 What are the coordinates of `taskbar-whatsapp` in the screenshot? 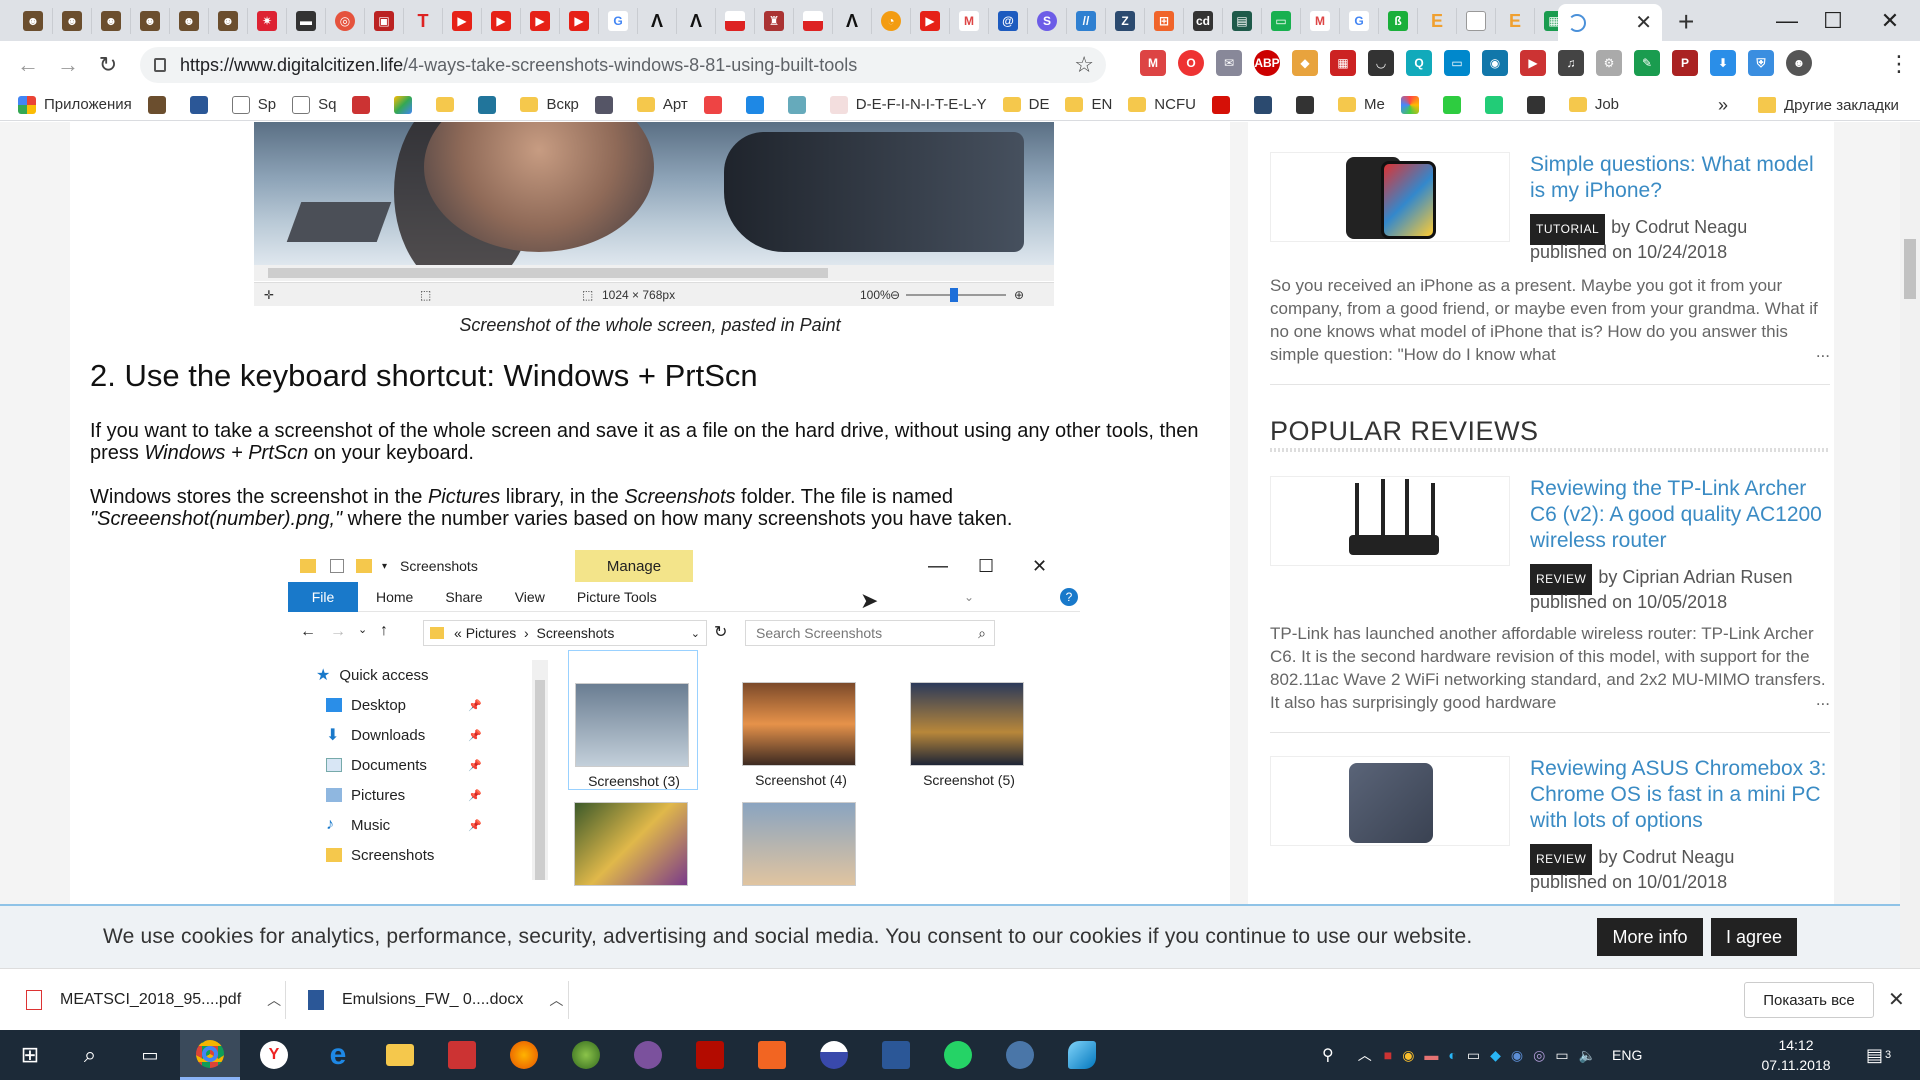 It's located at (958, 1055).